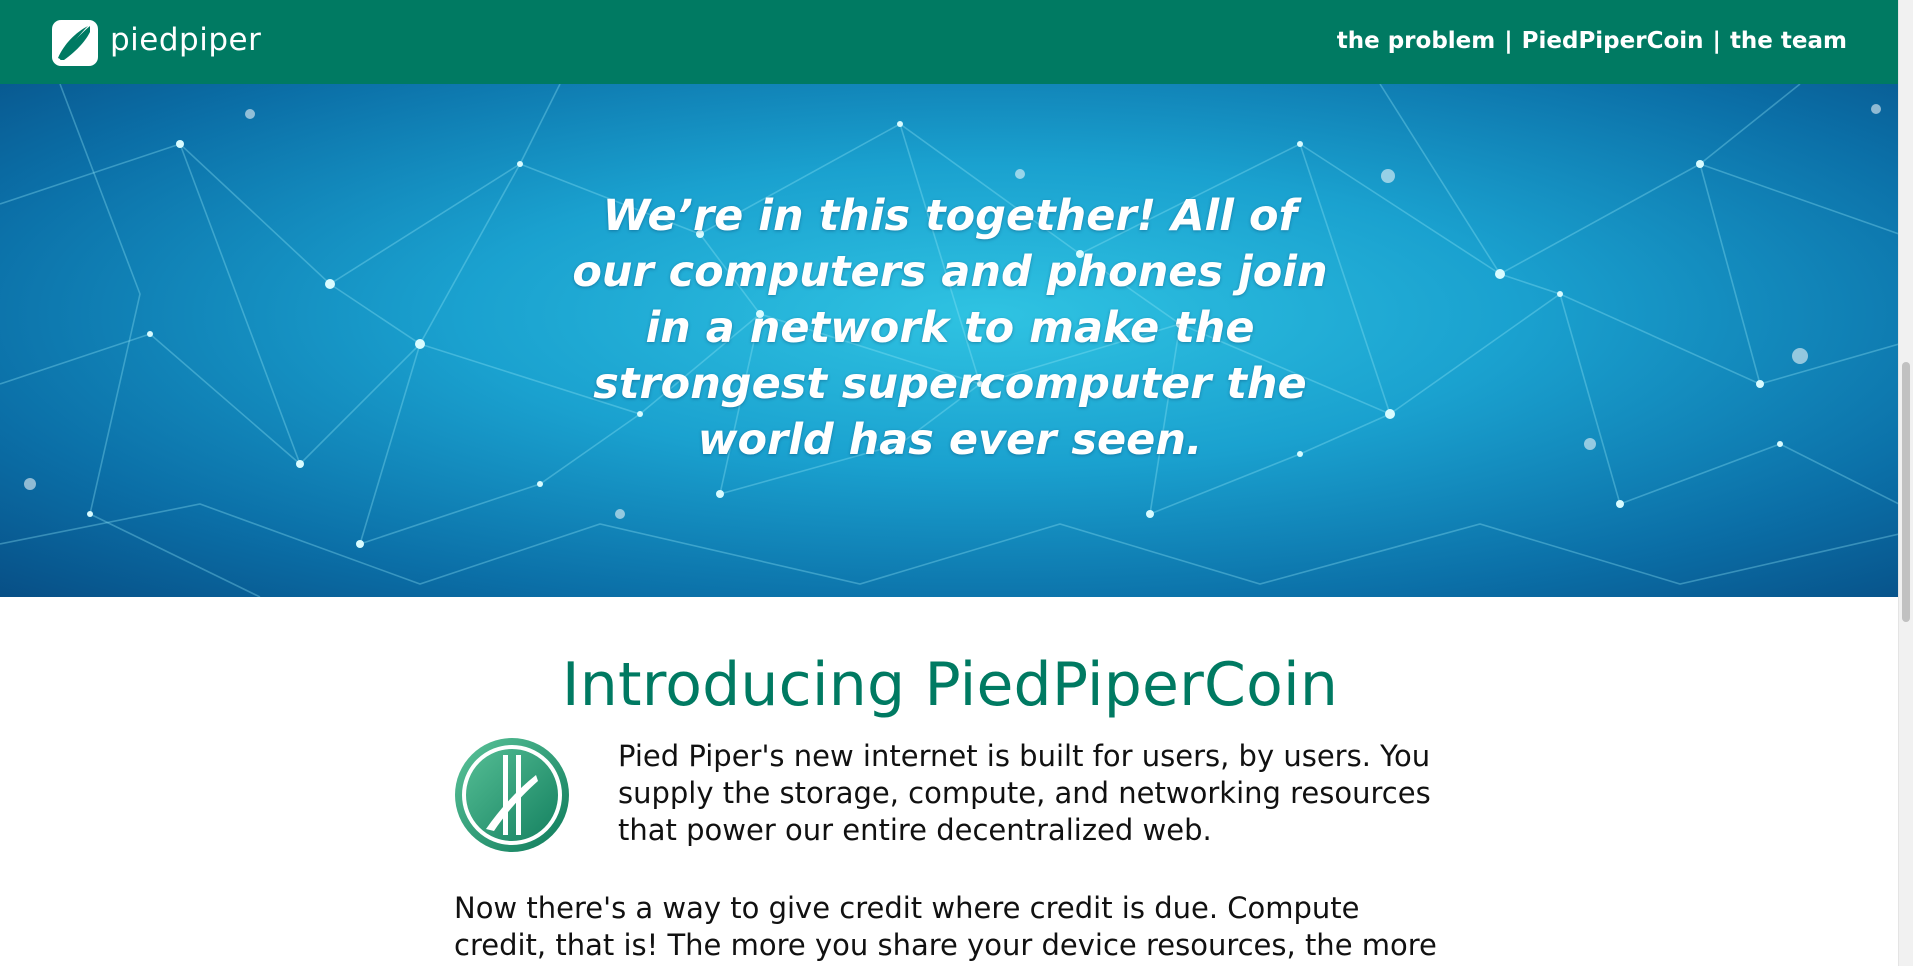  What do you see at coordinates (1613, 41) in the screenshot?
I see `nav-link-piedpipercoin: PiedPiperCoin` at bounding box center [1613, 41].